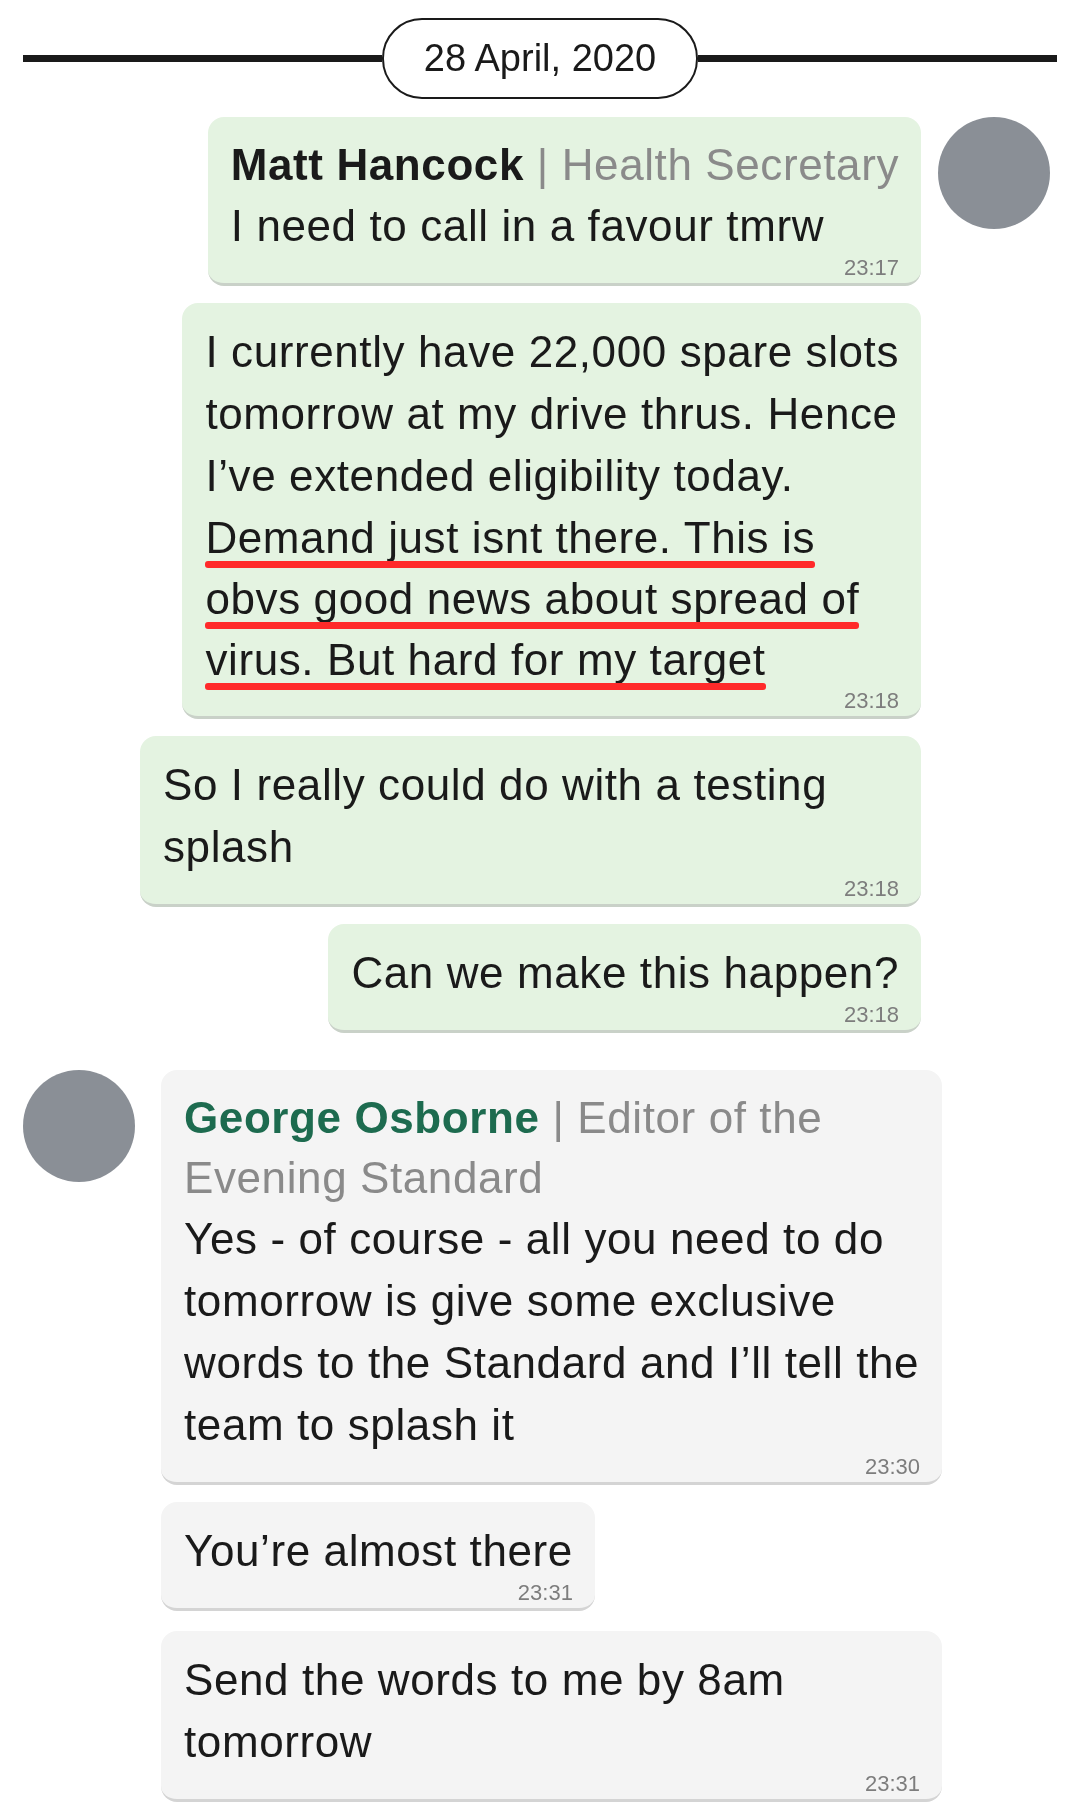  Describe the element at coordinates (485, 1711) in the screenshot. I see `message-text: Send the words to me by 8am tomorrow` at that location.